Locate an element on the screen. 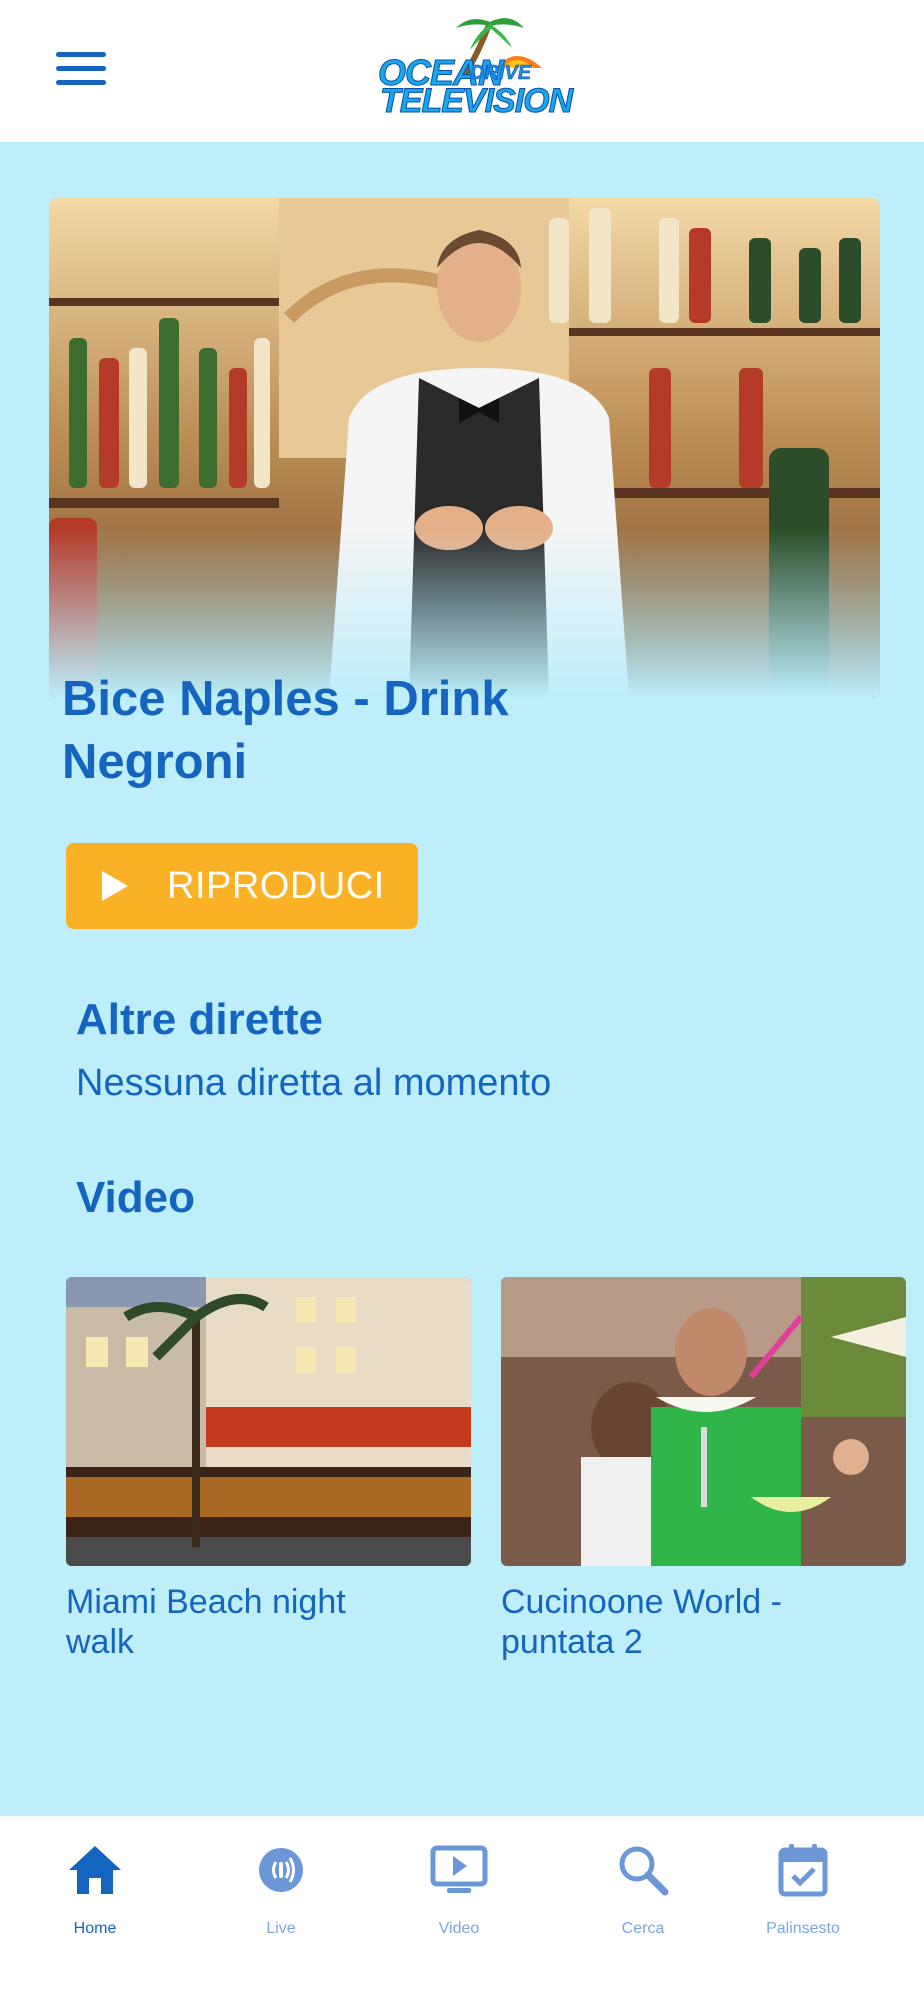 The height and width of the screenshot is (2000, 924). nav-item-home: Home is located at coordinates (95, 1881).